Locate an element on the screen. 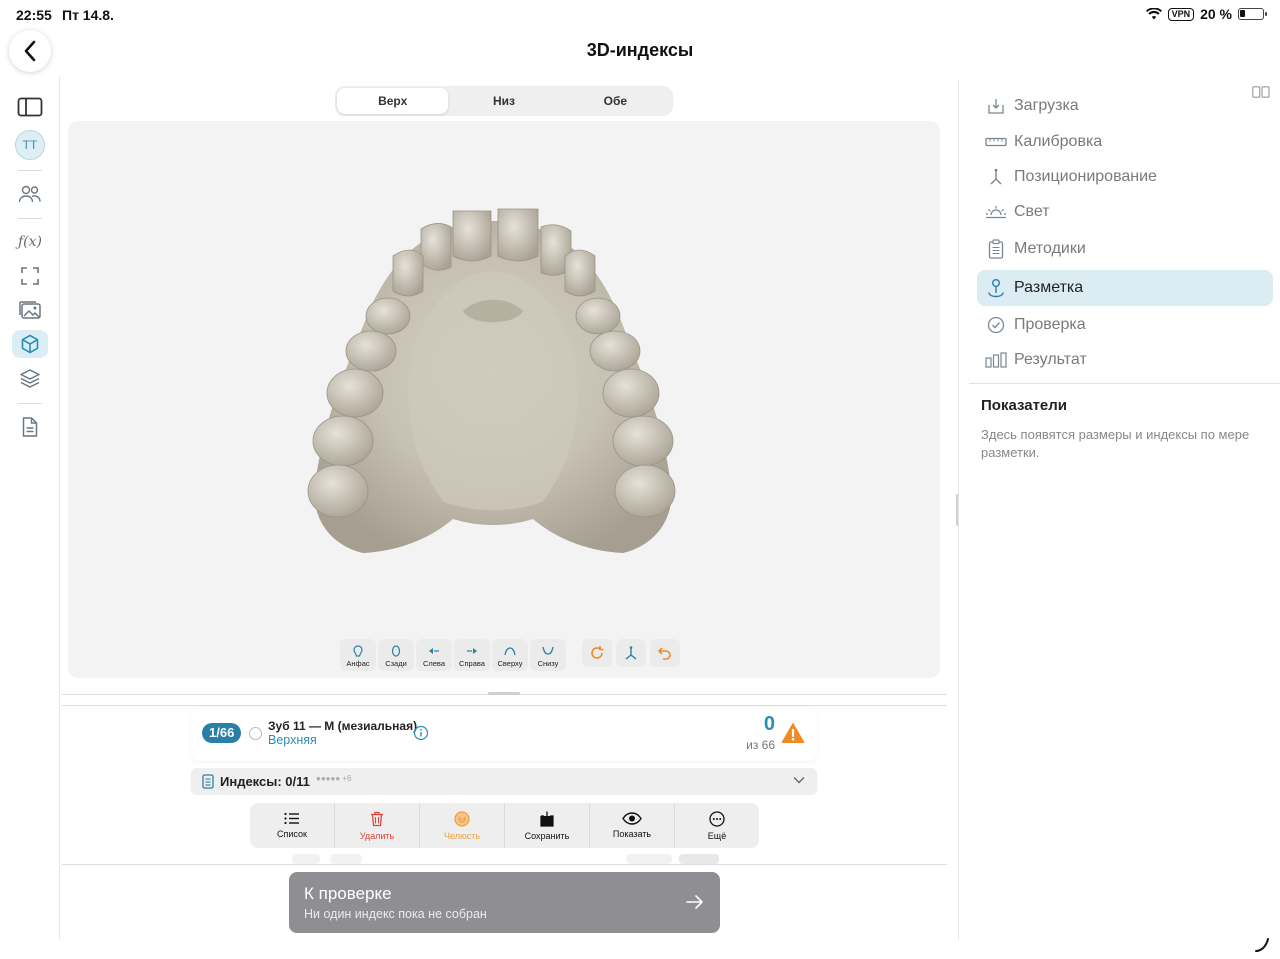 This screenshot has height=959, width=1280. step-review: Проверка is located at coordinates (1125, 325).